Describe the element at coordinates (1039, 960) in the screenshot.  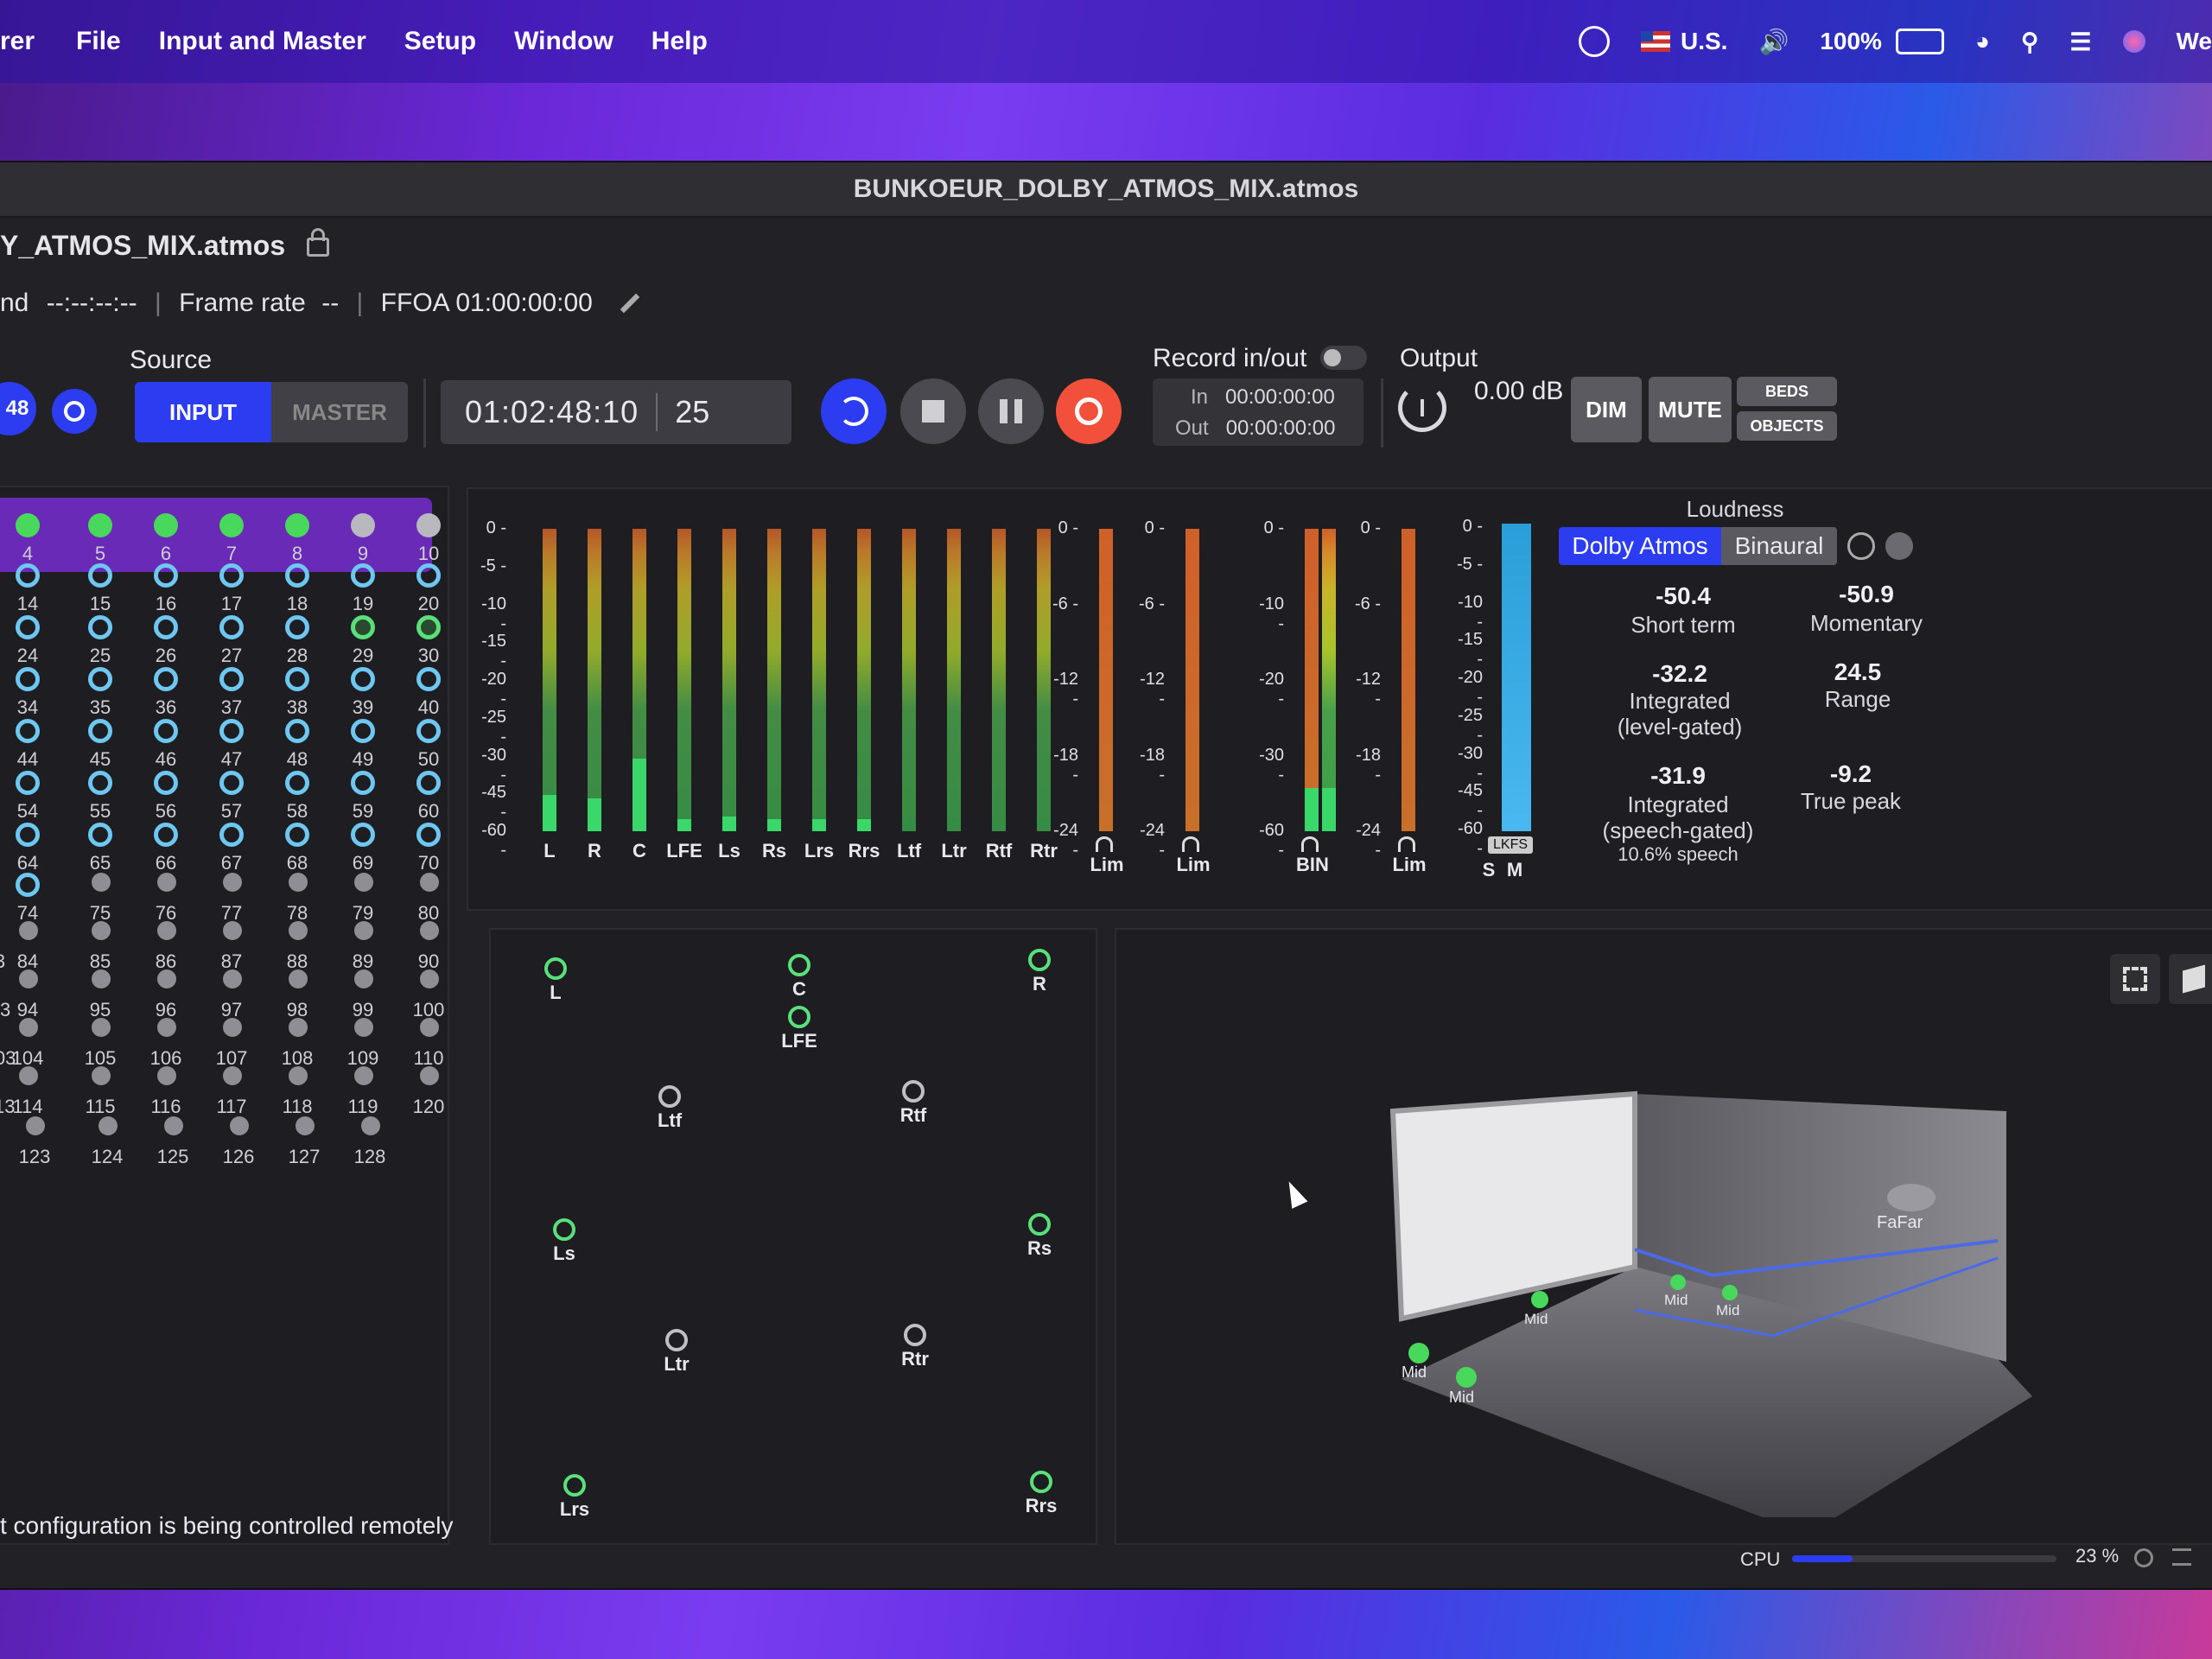
I see `speaker-r` at that location.